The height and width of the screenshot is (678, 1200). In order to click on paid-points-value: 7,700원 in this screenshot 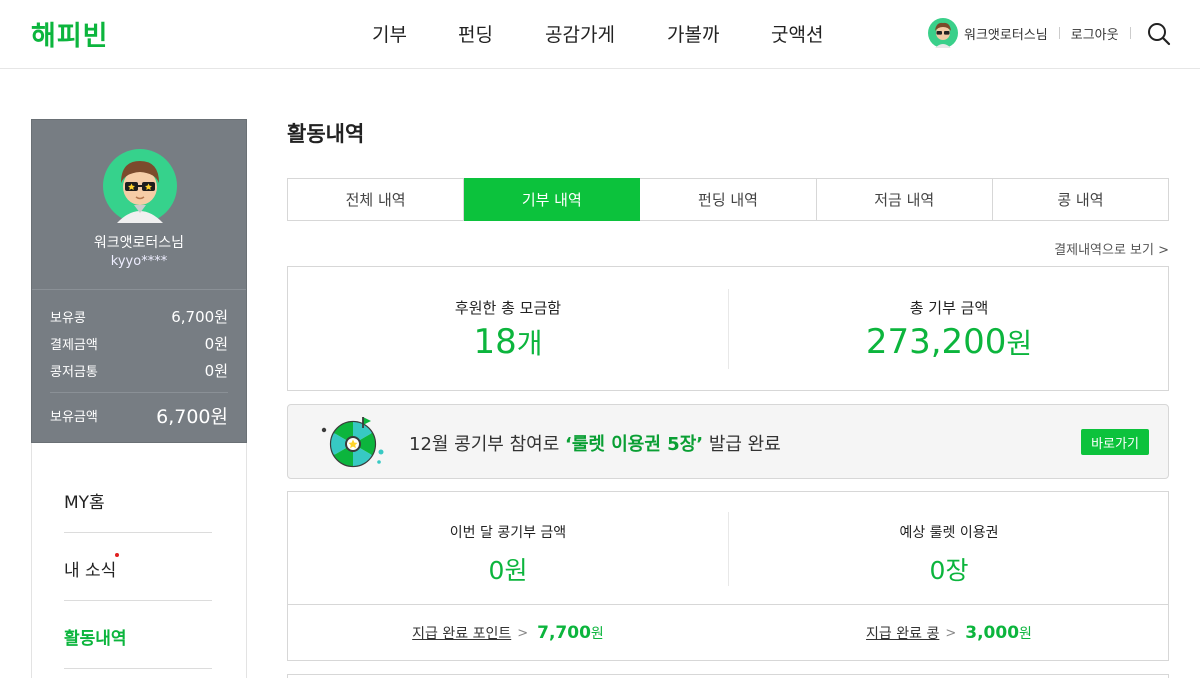, I will do `click(570, 633)`.